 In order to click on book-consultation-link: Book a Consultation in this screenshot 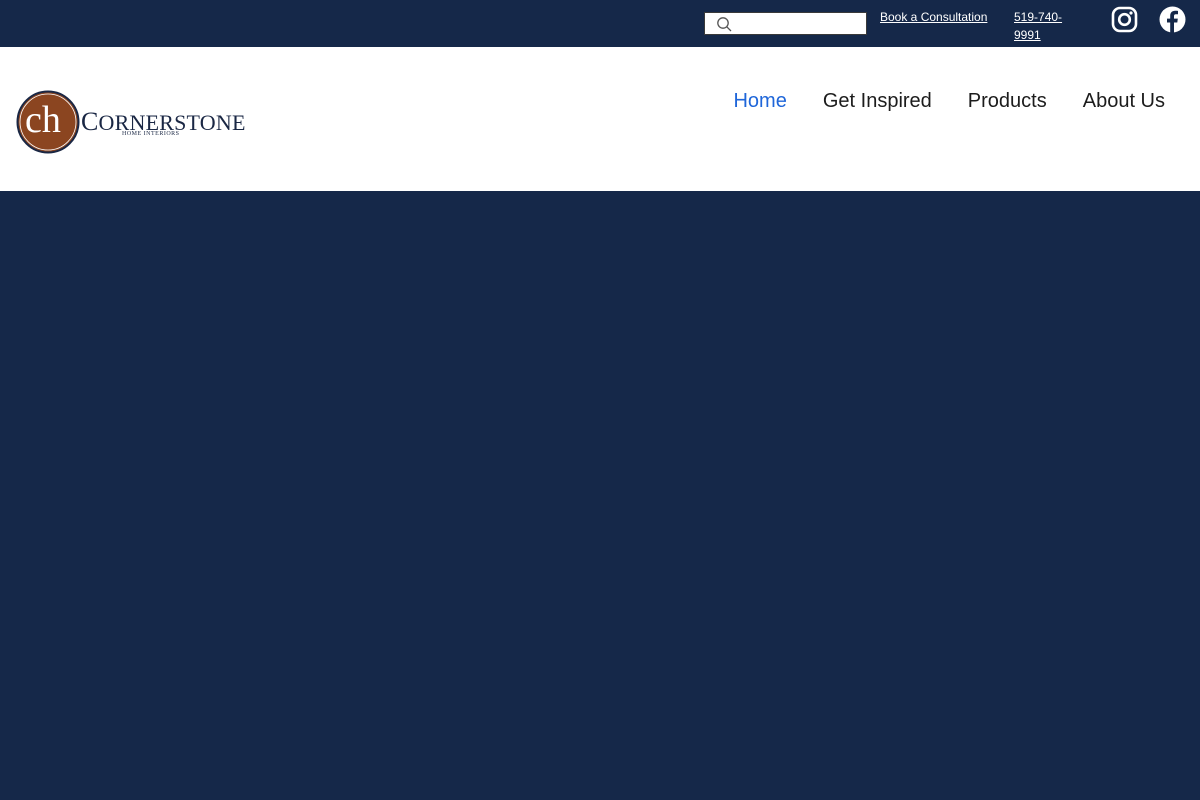, I will do `click(933, 17)`.